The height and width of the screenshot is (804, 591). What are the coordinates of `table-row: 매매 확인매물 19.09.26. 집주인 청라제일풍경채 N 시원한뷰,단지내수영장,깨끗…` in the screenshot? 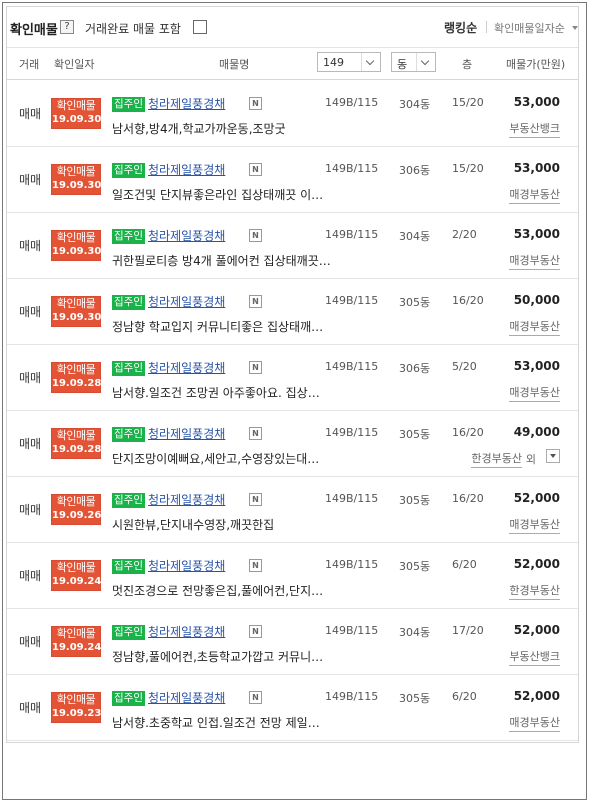 It's located at (292, 509).